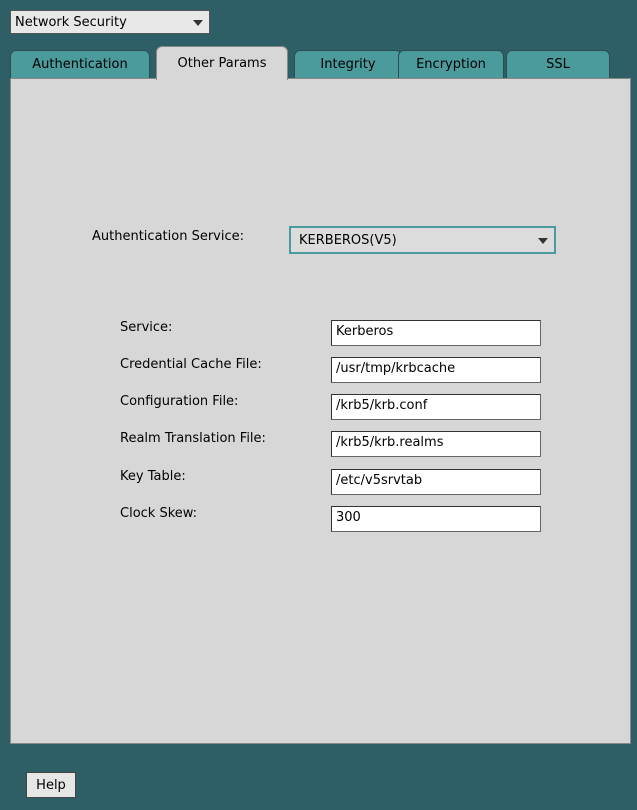 The width and height of the screenshot is (637, 810). I want to click on configuration-file-field: /krb5/krb.conf, so click(436, 407).